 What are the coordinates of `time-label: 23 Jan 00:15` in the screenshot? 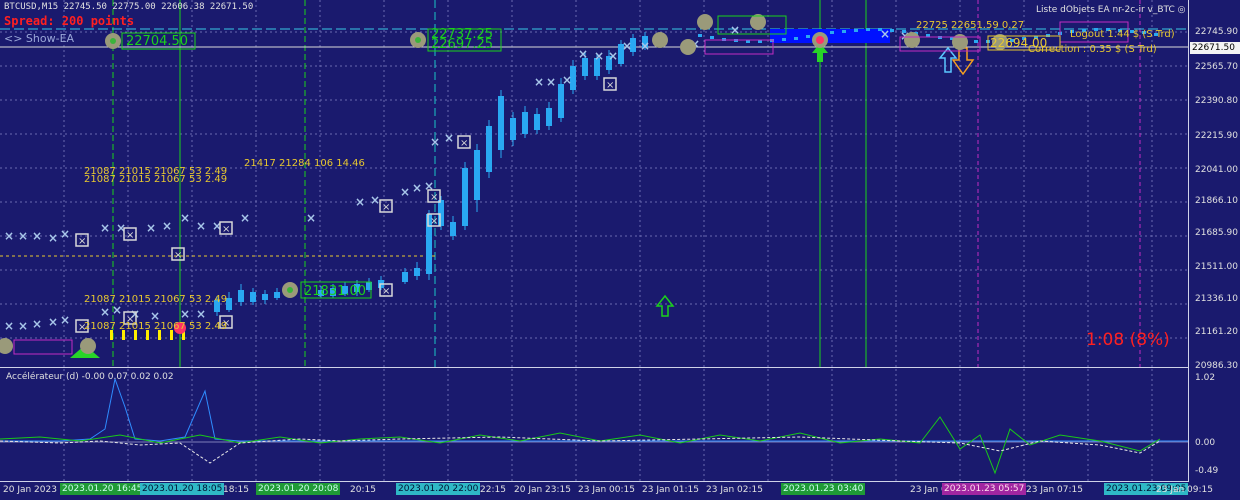 It's located at (606, 490).